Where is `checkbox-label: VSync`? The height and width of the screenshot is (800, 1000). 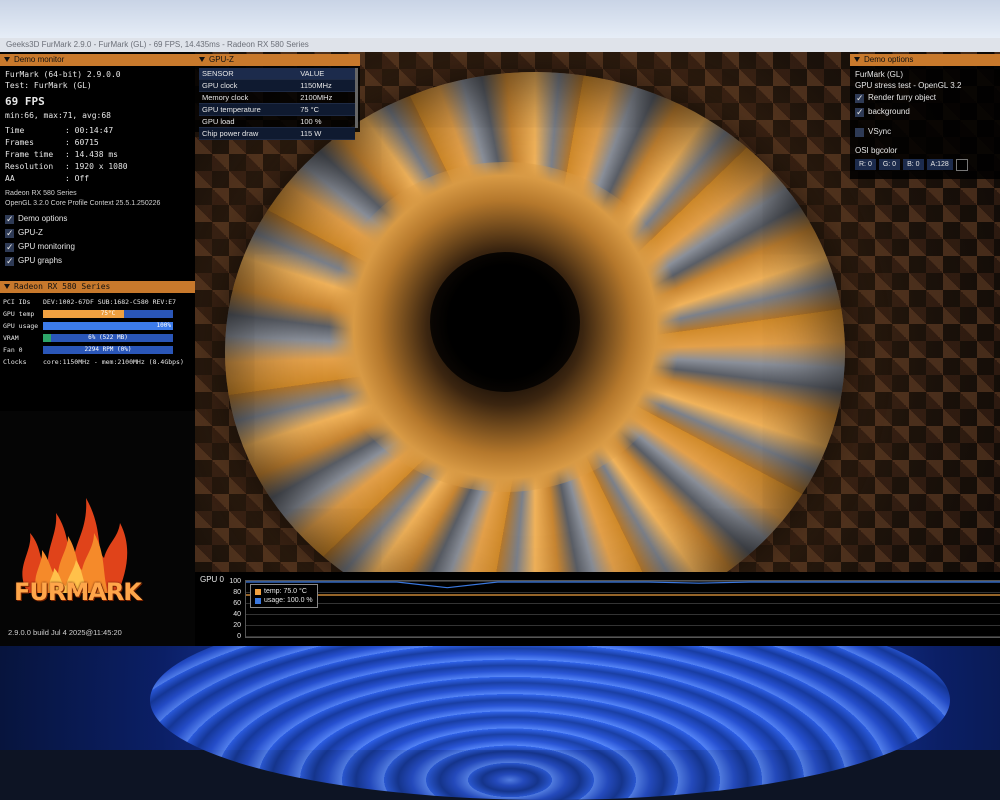 checkbox-label: VSync is located at coordinates (880, 131).